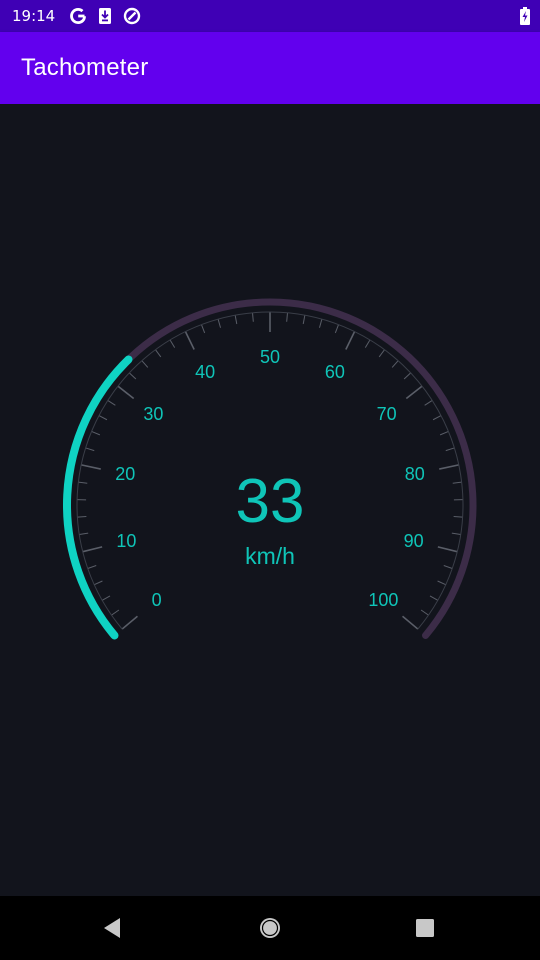 The image size is (540, 960). Describe the element at coordinates (85, 67) in the screenshot. I see `app-title: Tachometer` at that location.